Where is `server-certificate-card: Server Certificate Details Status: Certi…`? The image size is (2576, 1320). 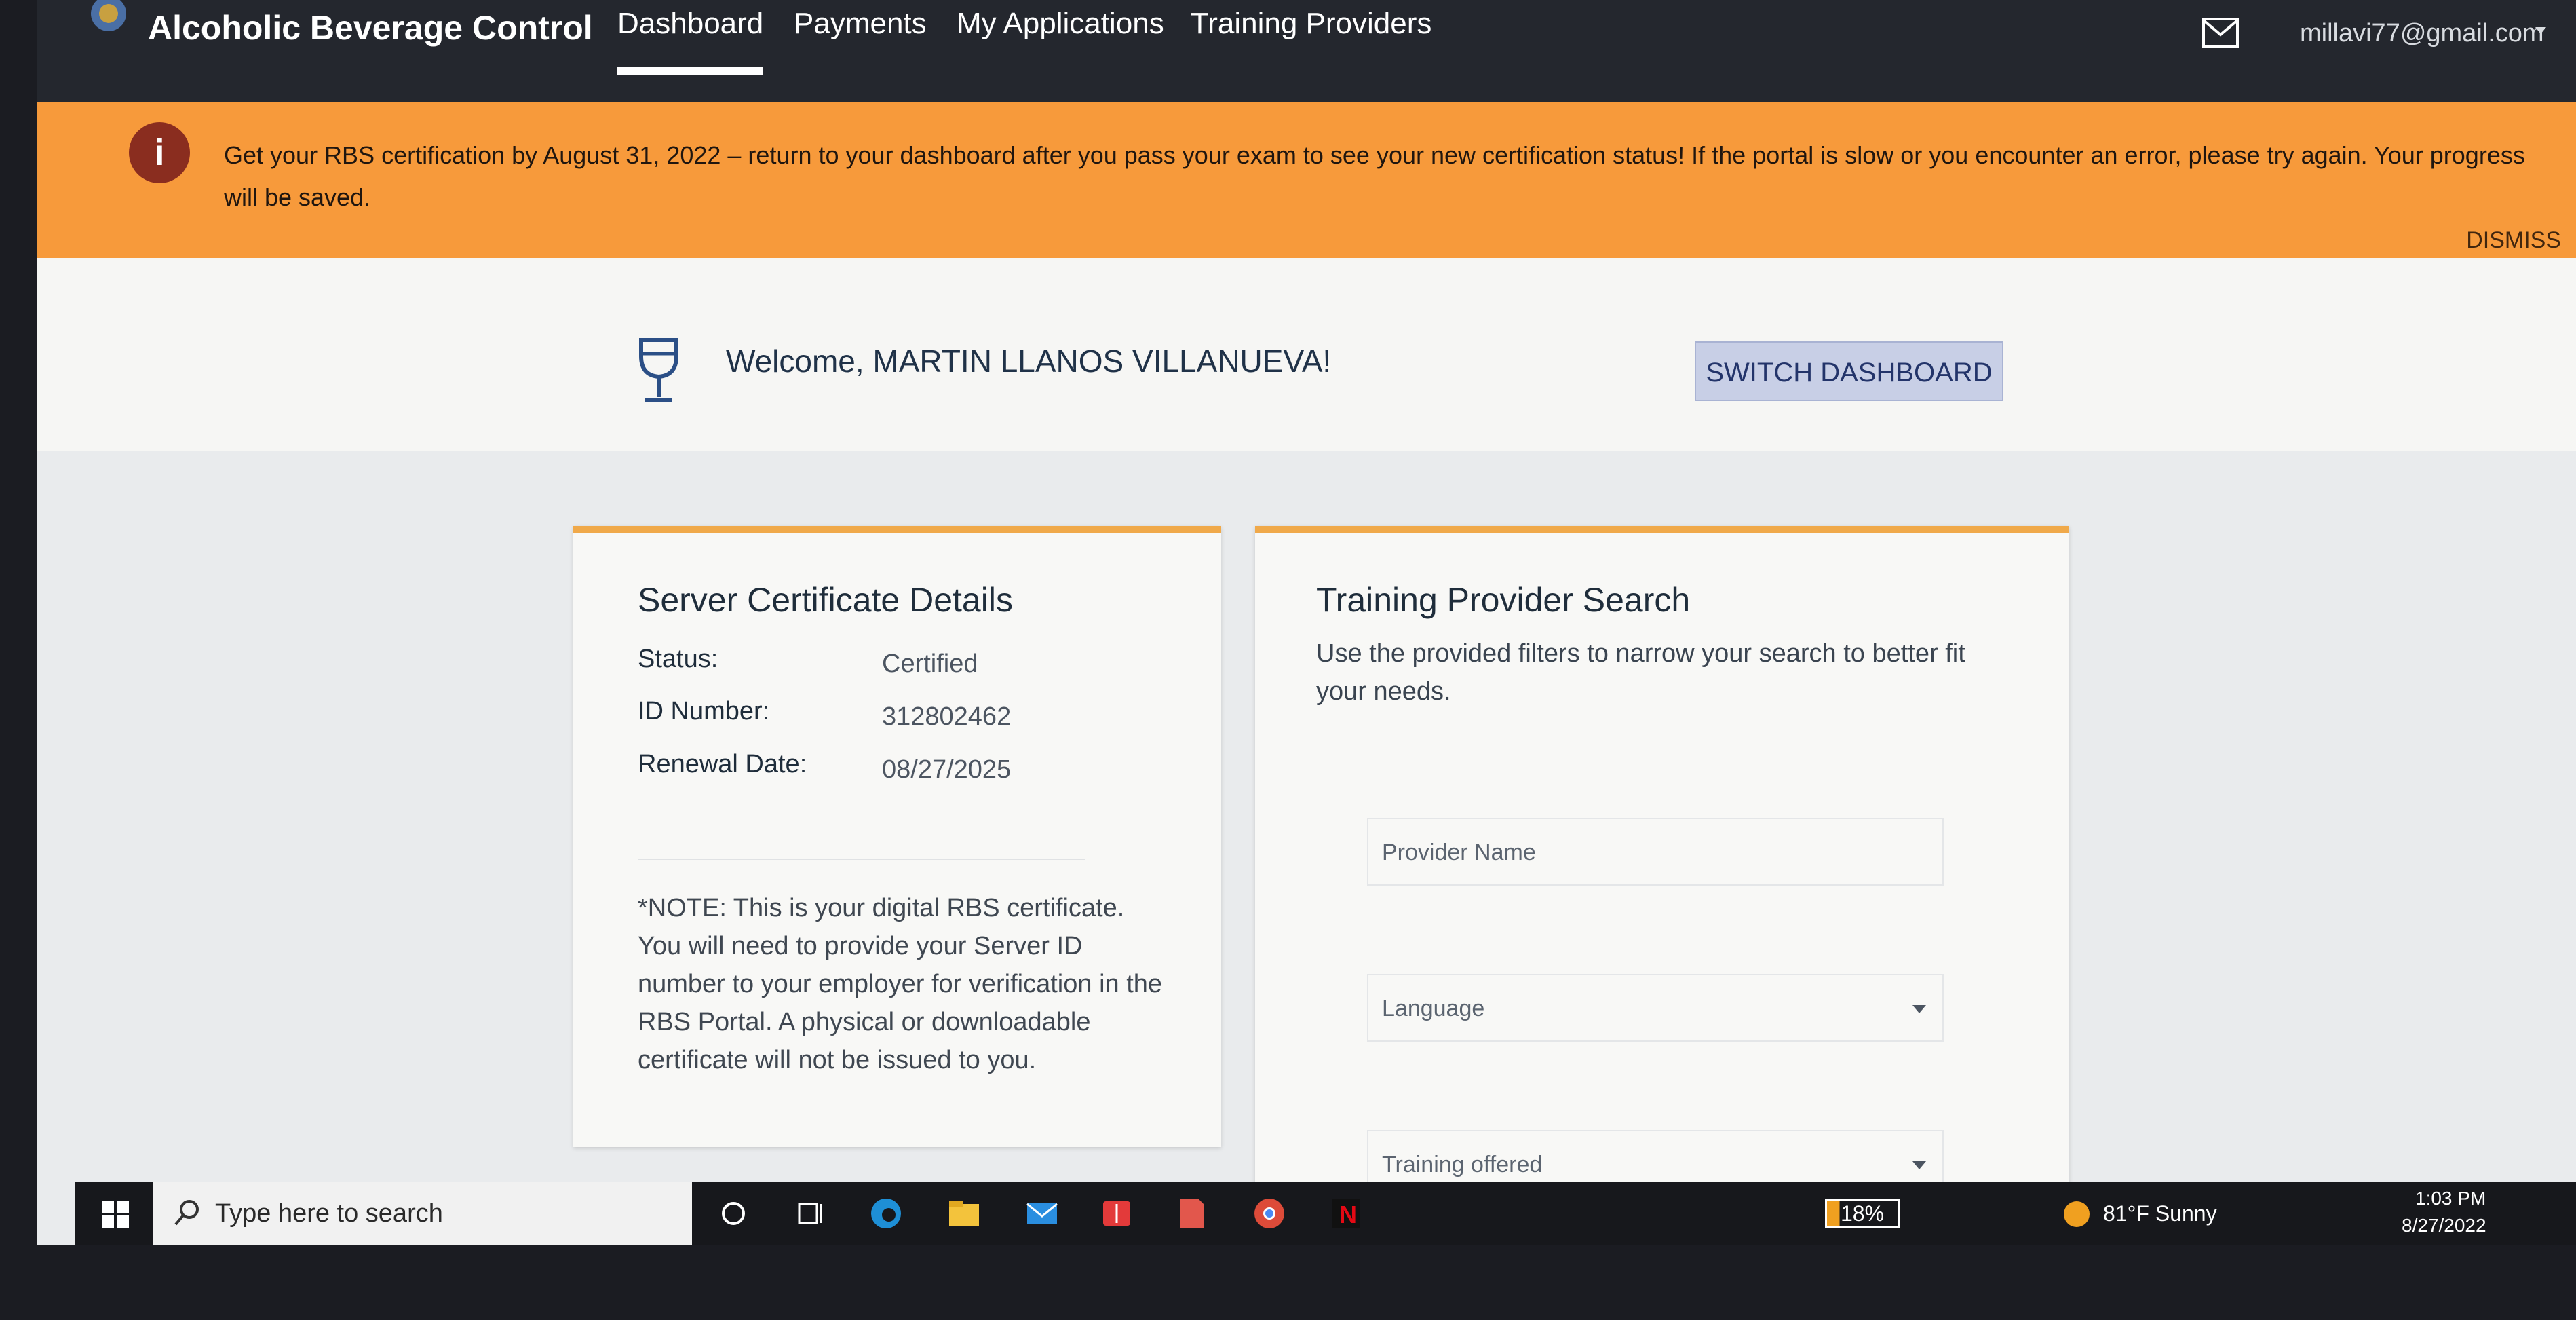
server-certificate-card: Server Certificate Details Status: Certi… is located at coordinates (897, 836).